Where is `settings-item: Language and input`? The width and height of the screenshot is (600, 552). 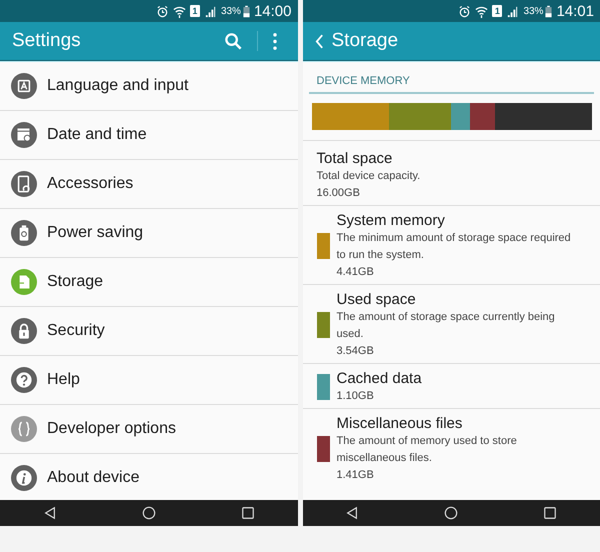 settings-item: Language and input is located at coordinates (149, 86).